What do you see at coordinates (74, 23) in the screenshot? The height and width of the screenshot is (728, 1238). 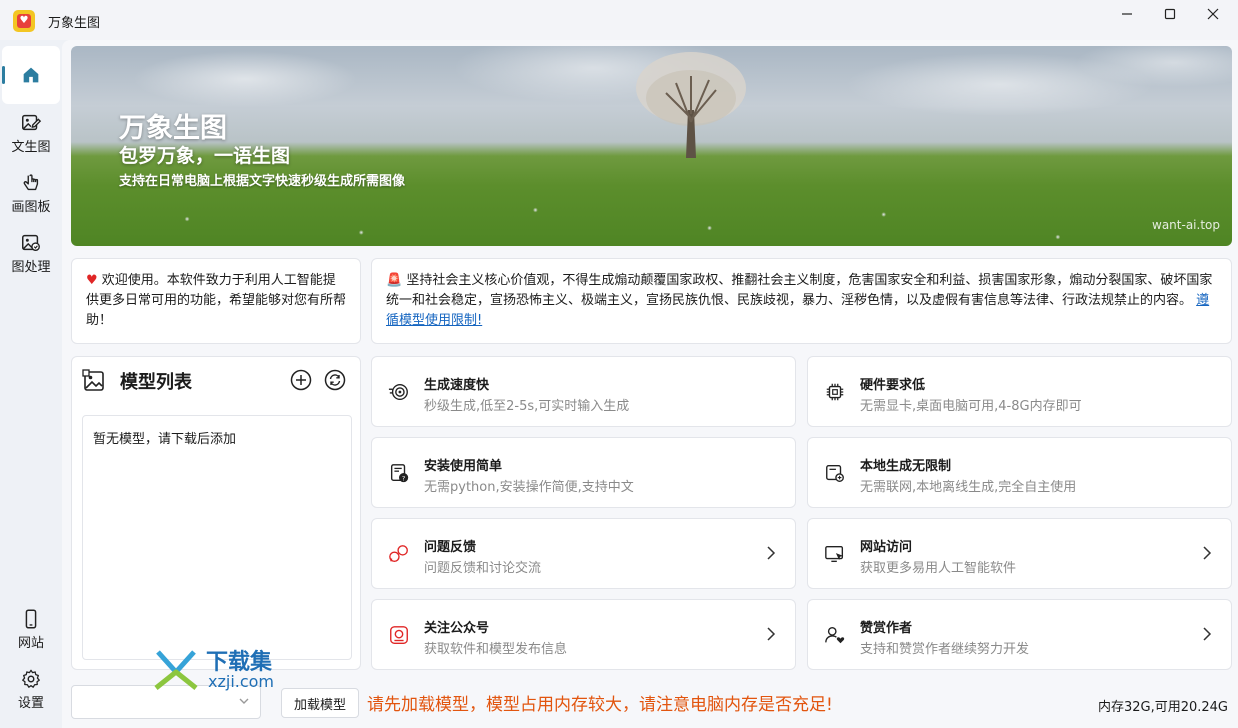 I see `window-title: 万象生图` at bounding box center [74, 23].